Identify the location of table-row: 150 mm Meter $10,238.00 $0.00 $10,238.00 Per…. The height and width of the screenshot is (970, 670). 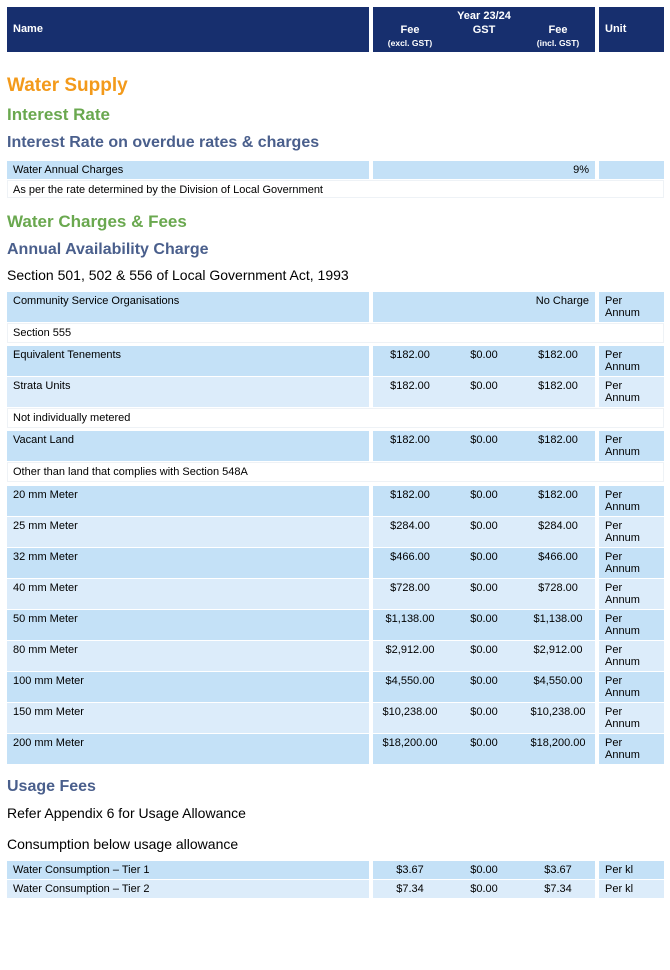
(335, 718).